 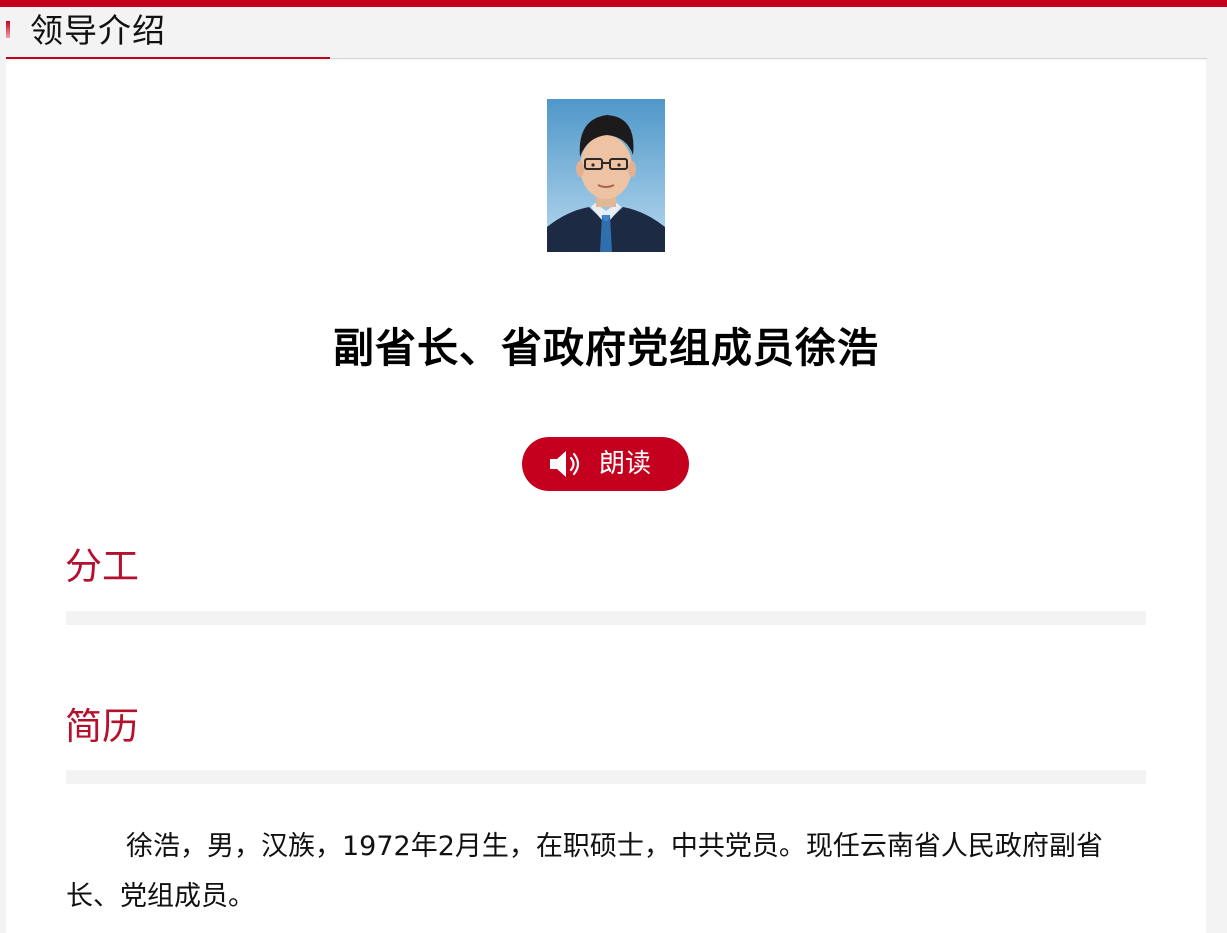 I want to click on section-divider-resume, so click(x=606, y=777).